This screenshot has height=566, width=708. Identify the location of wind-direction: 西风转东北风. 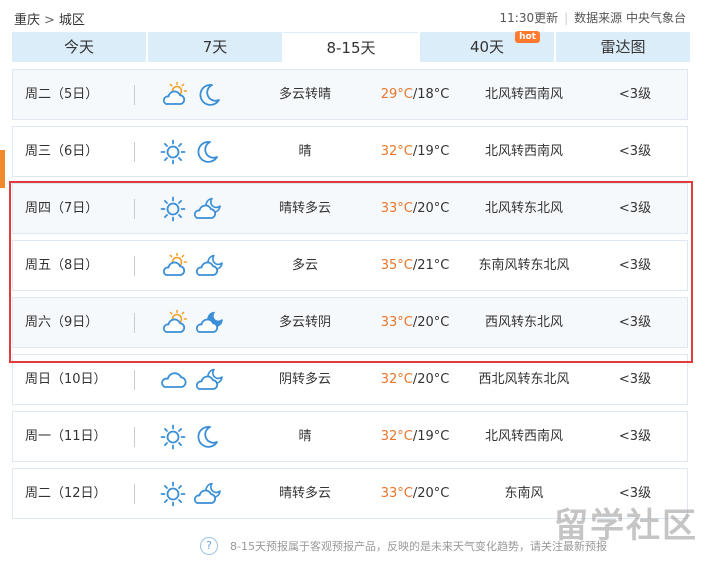
(523, 322).